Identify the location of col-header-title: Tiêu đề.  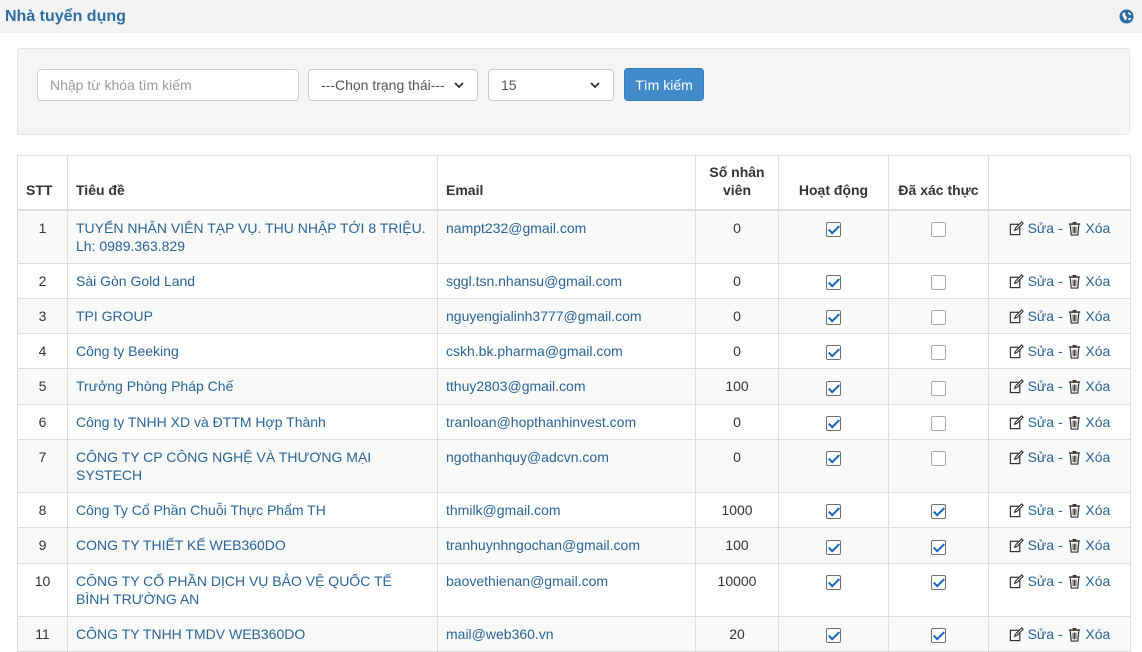
(252, 183).